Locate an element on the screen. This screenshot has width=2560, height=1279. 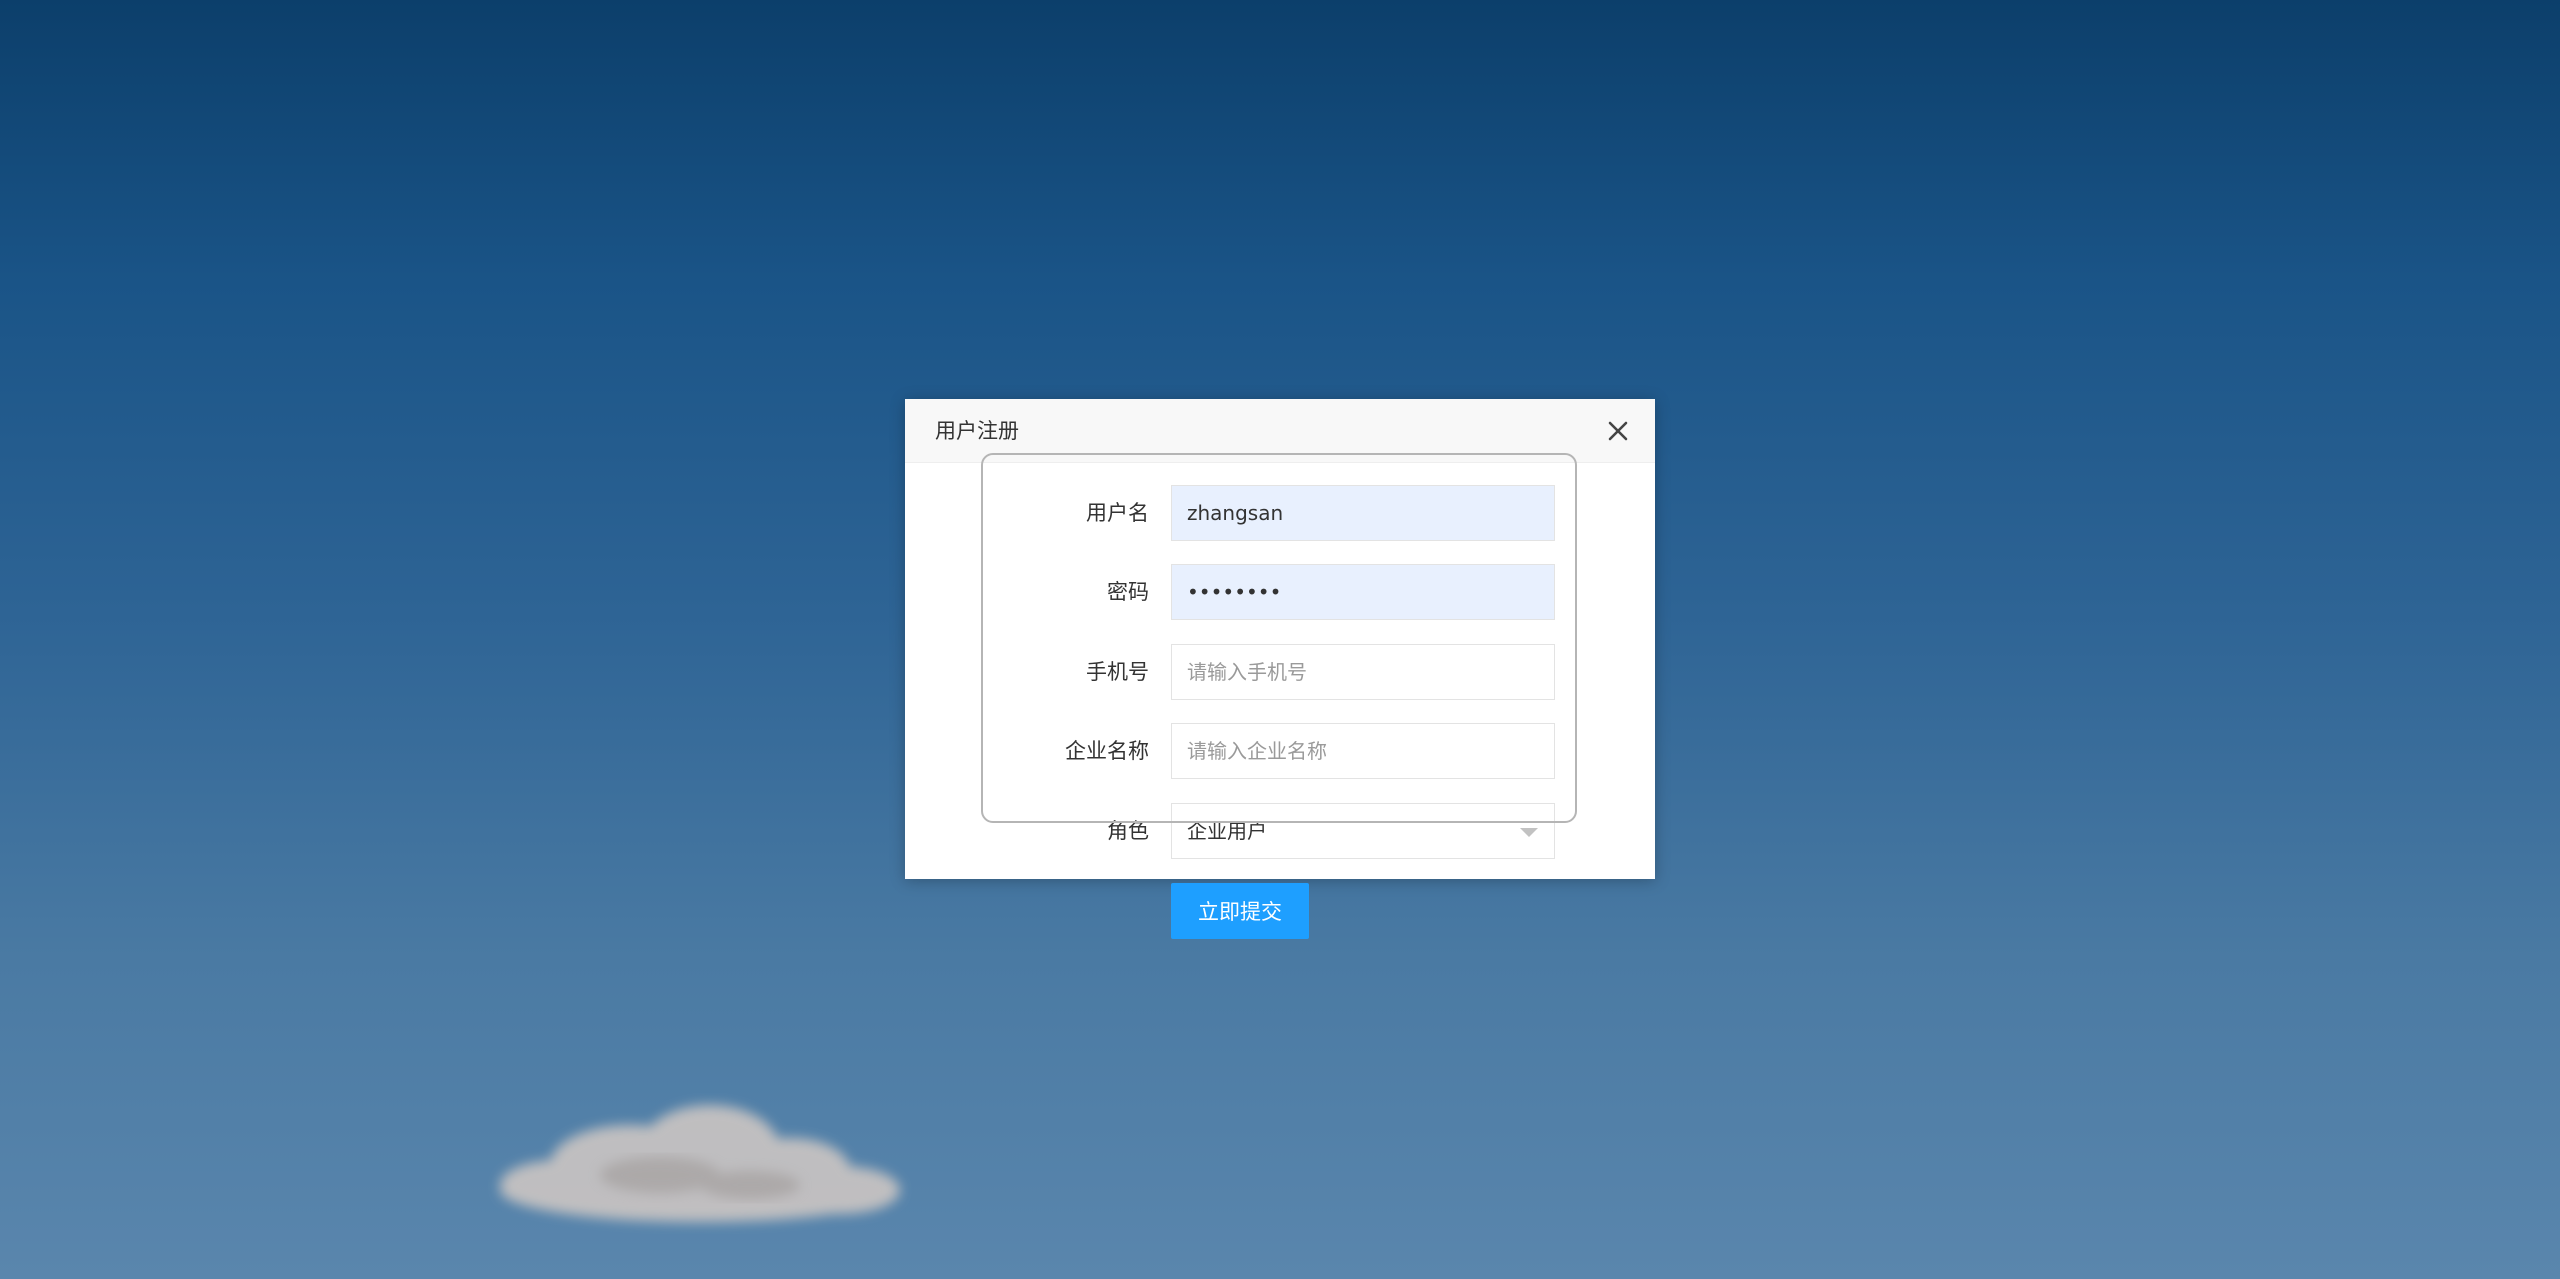
role-label: 角色 is located at coordinates (1128, 831).